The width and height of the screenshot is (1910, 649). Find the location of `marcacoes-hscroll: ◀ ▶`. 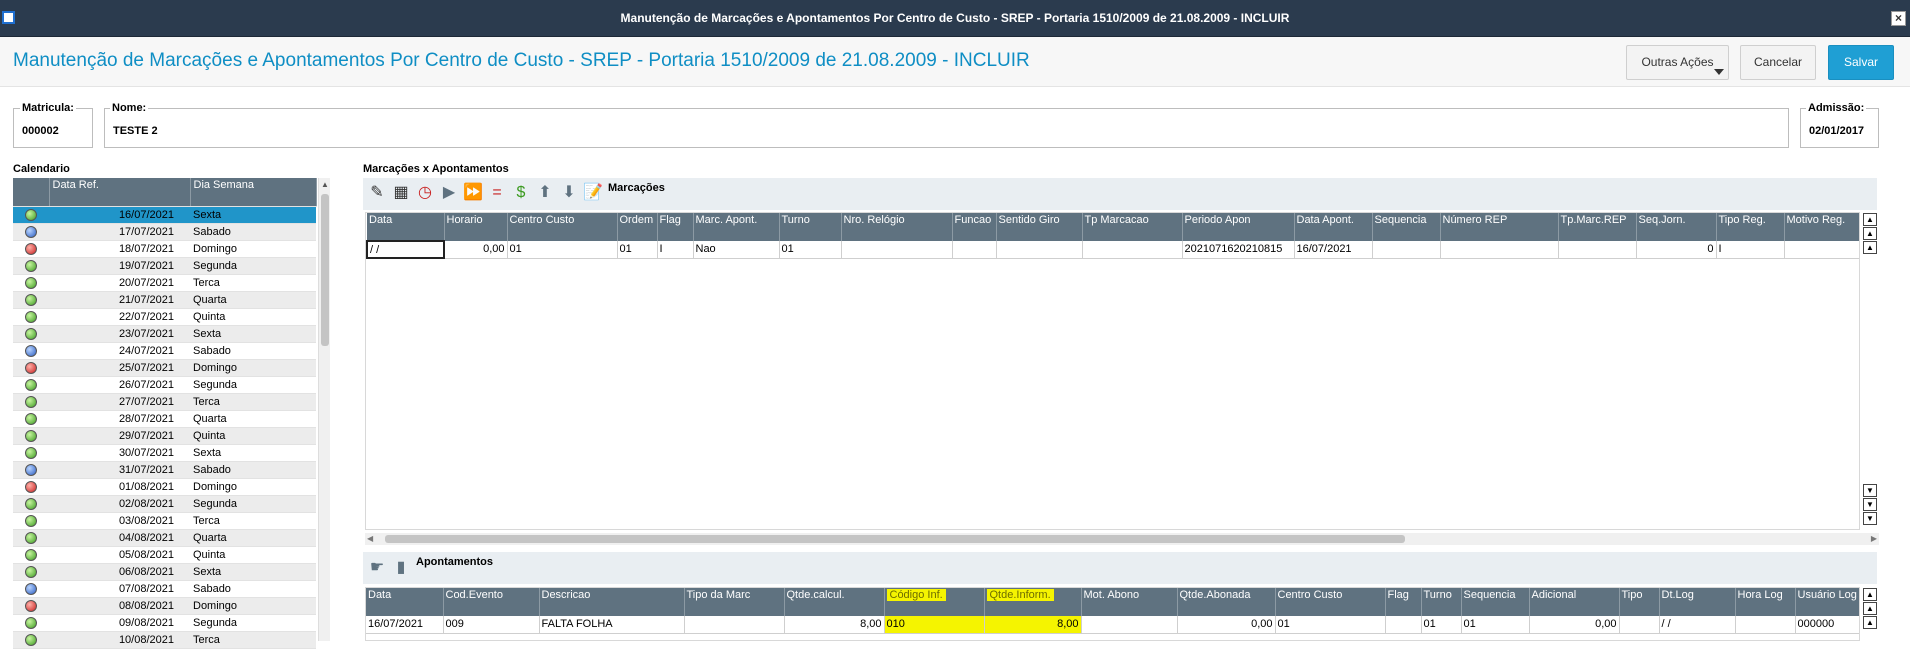

marcacoes-hscroll: ◀ ▶ is located at coordinates (1122, 539).